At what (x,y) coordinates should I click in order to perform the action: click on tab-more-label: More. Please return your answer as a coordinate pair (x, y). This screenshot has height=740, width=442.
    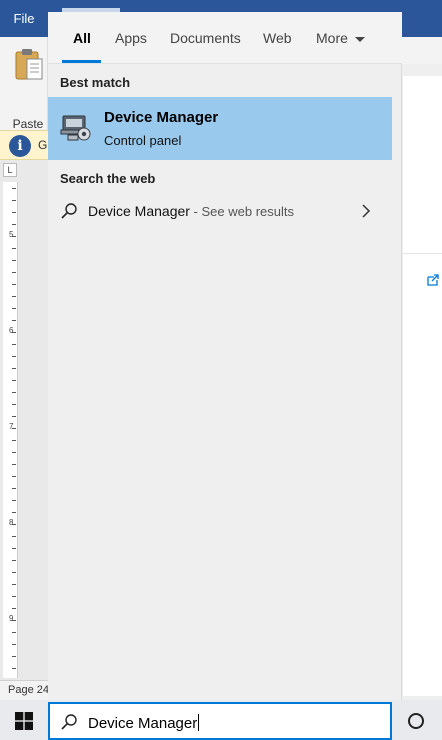
    Looking at the image, I should click on (332, 38).